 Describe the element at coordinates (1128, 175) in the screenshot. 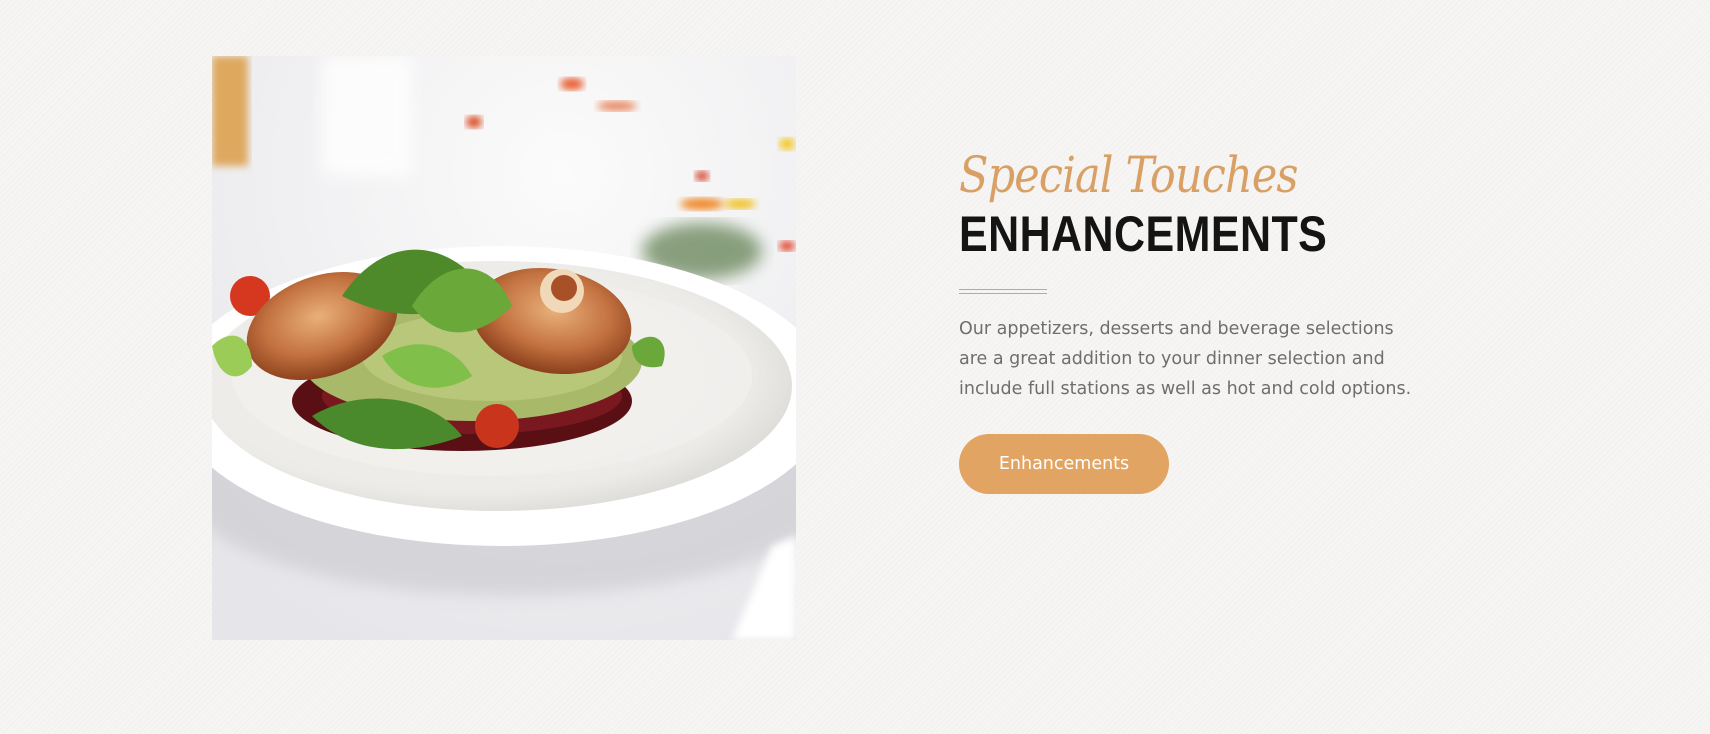

I see `section-subtitle: Special Touches` at that location.